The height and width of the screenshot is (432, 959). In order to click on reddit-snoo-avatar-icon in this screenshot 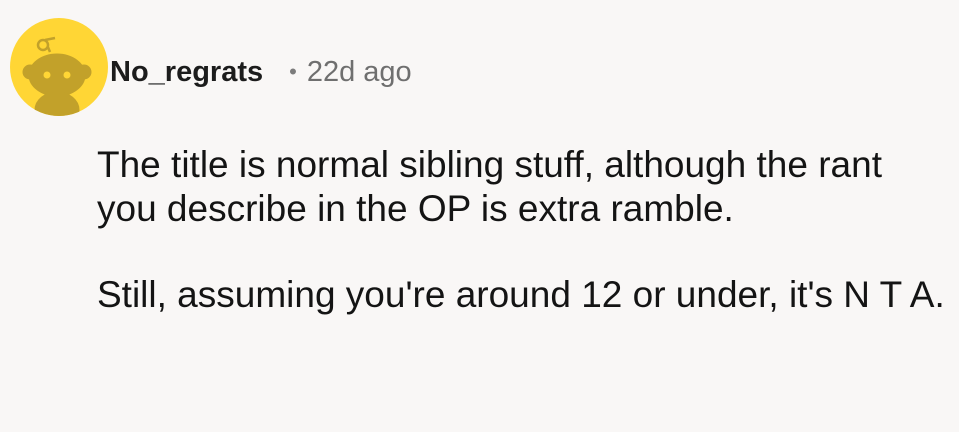, I will do `click(57, 76)`.